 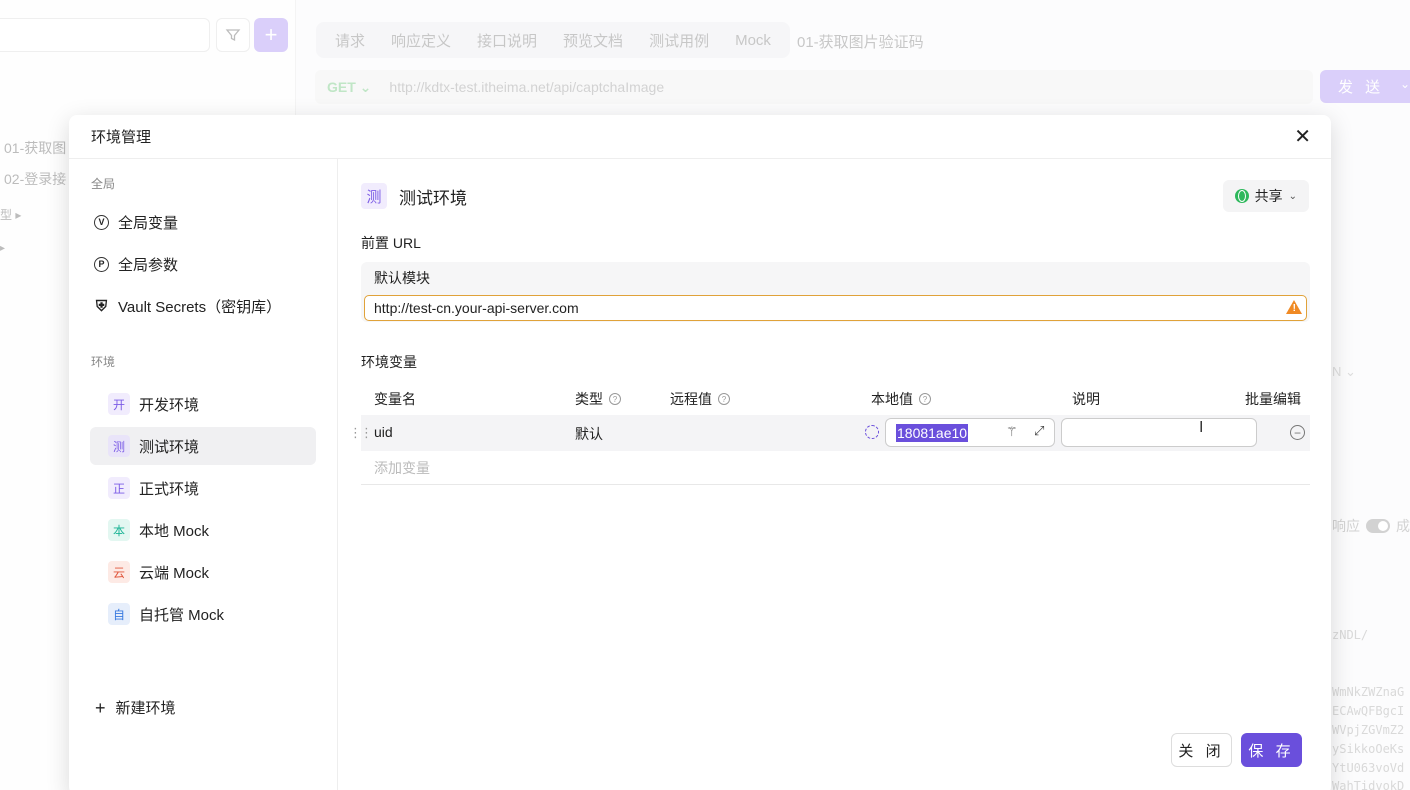 What do you see at coordinates (101, 306) in the screenshot?
I see `shield-icon: ⛨` at bounding box center [101, 306].